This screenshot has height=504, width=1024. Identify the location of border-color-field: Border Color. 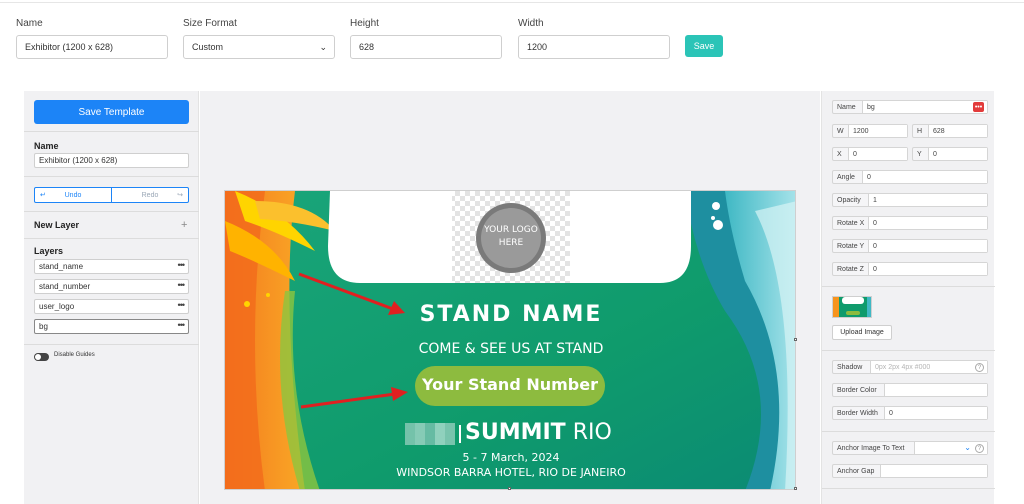
(910, 390).